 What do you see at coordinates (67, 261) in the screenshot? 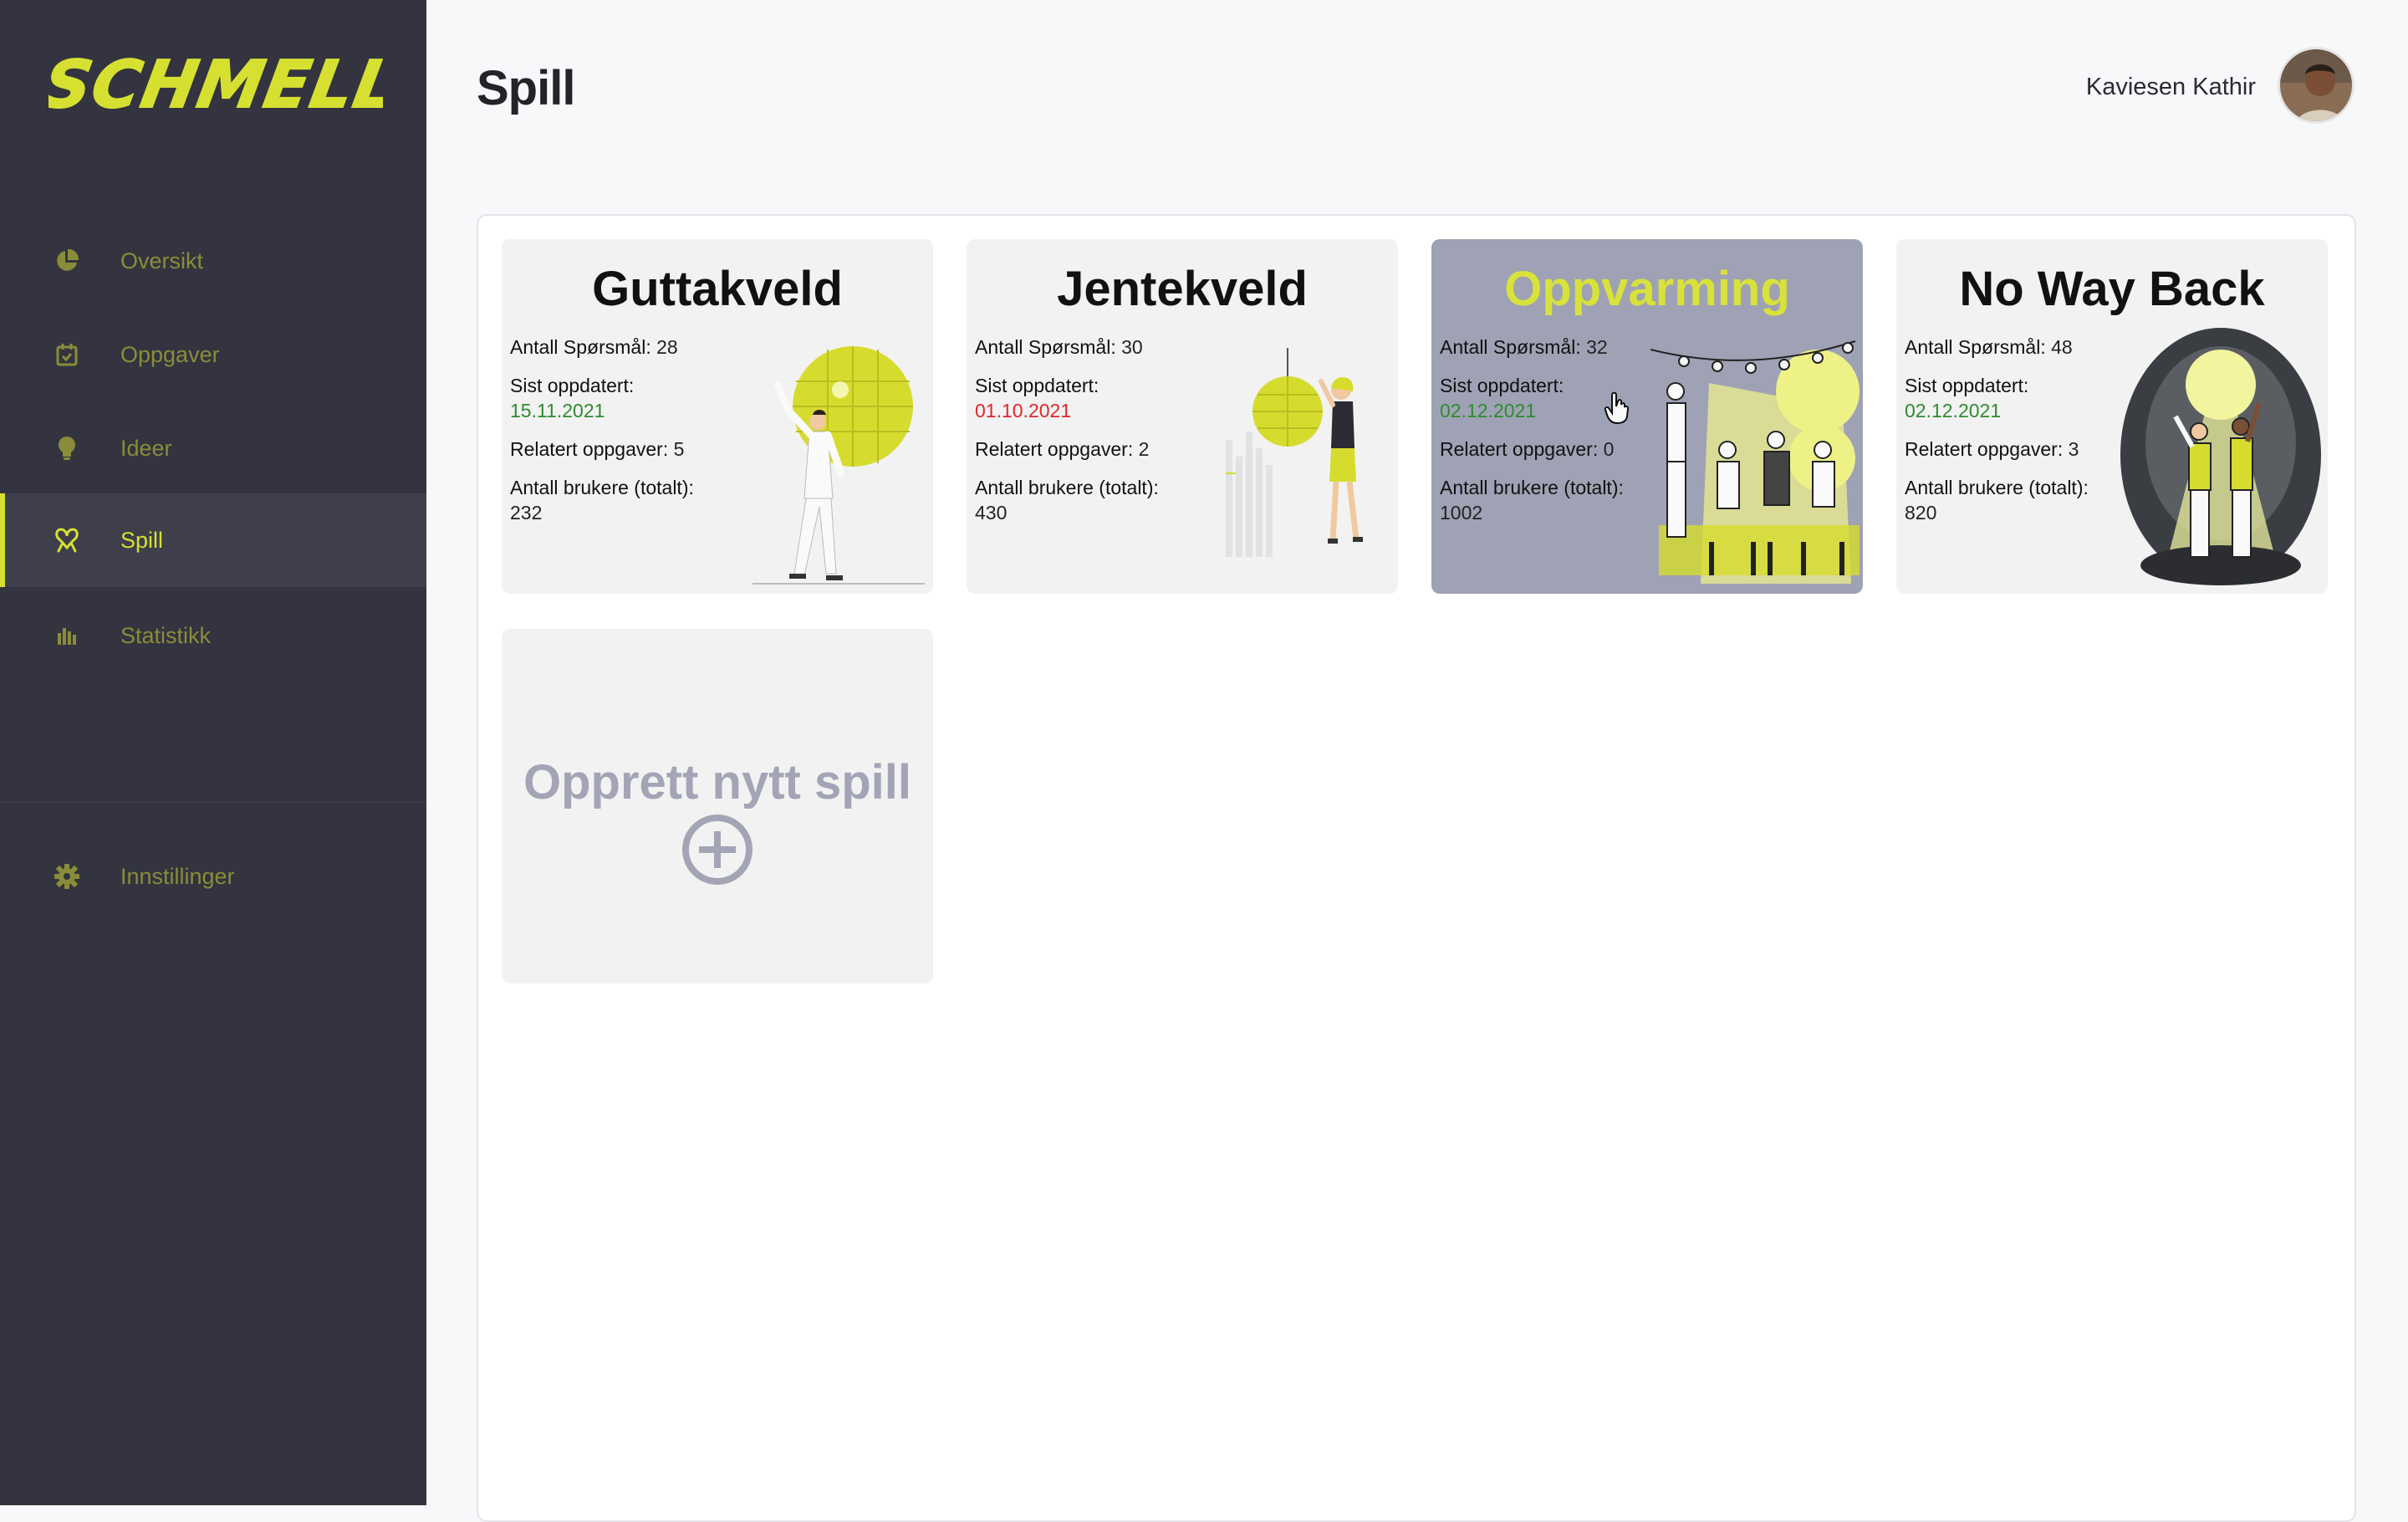
I see `pie-chart-icon` at bounding box center [67, 261].